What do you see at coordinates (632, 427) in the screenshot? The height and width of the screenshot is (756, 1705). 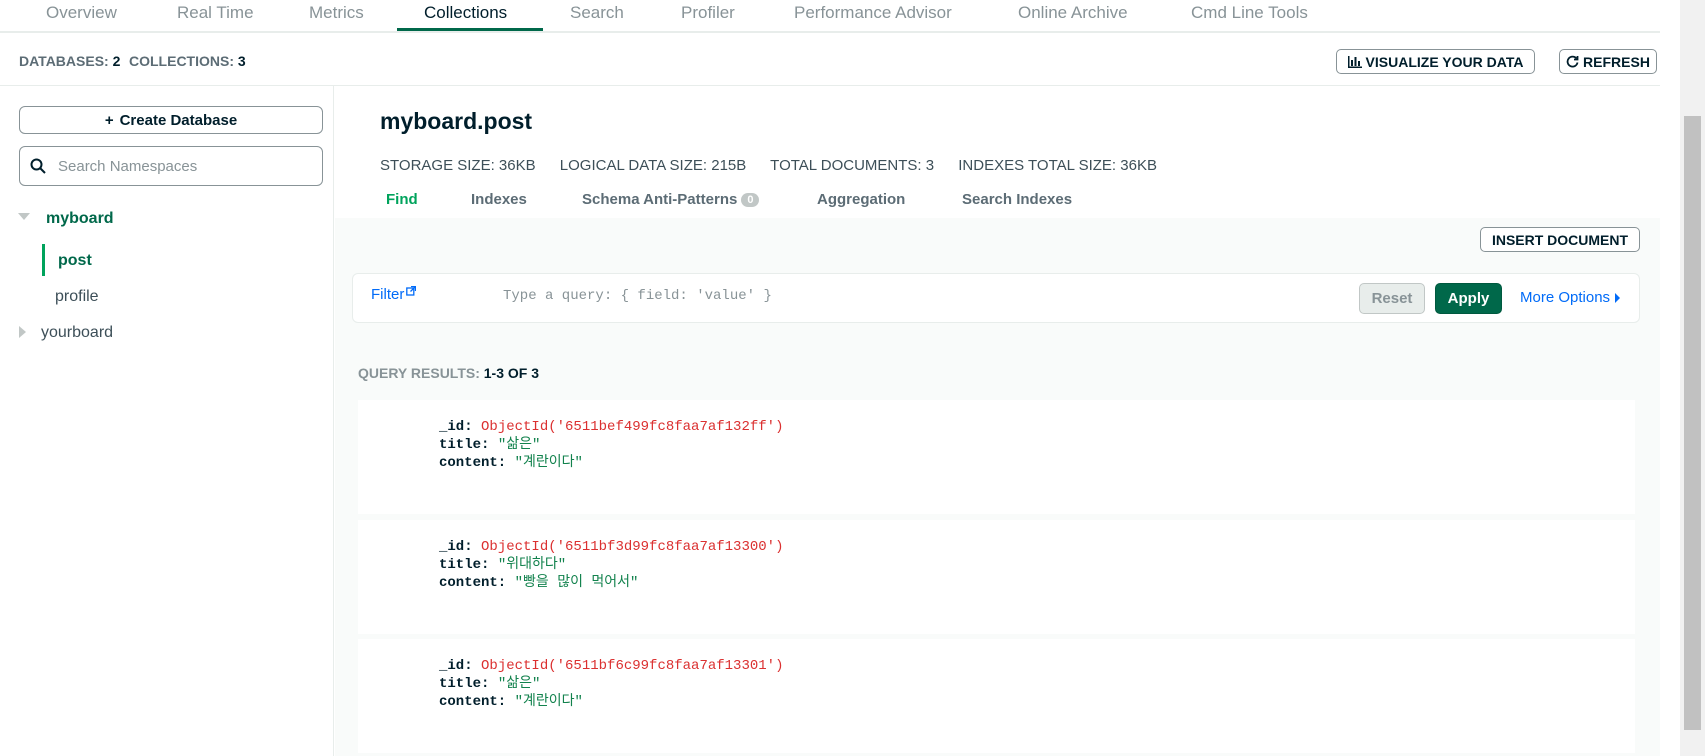 I see `document-id: ObjectId('6511bef499fc8faa7af132ff')` at bounding box center [632, 427].